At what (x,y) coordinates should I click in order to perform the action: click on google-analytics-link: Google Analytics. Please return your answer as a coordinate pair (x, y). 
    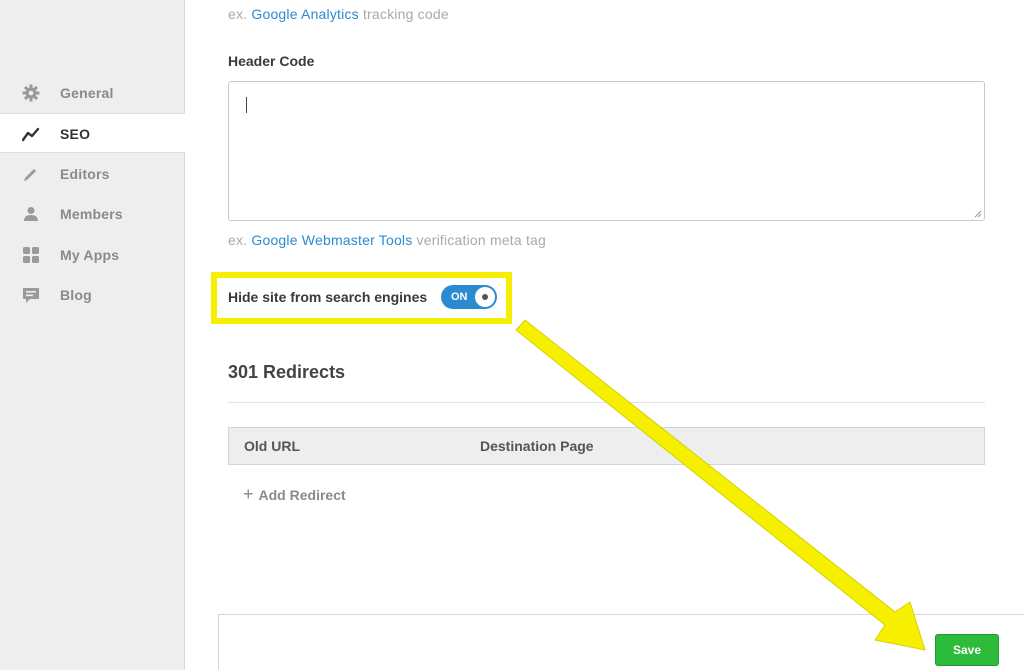
    Looking at the image, I should click on (304, 14).